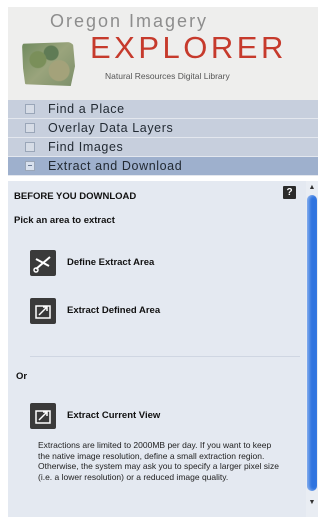 Image resolution: width=320 pixels, height=518 pixels. Describe the element at coordinates (114, 415) in the screenshot. I see `action-label: Extract Current View` at that location.